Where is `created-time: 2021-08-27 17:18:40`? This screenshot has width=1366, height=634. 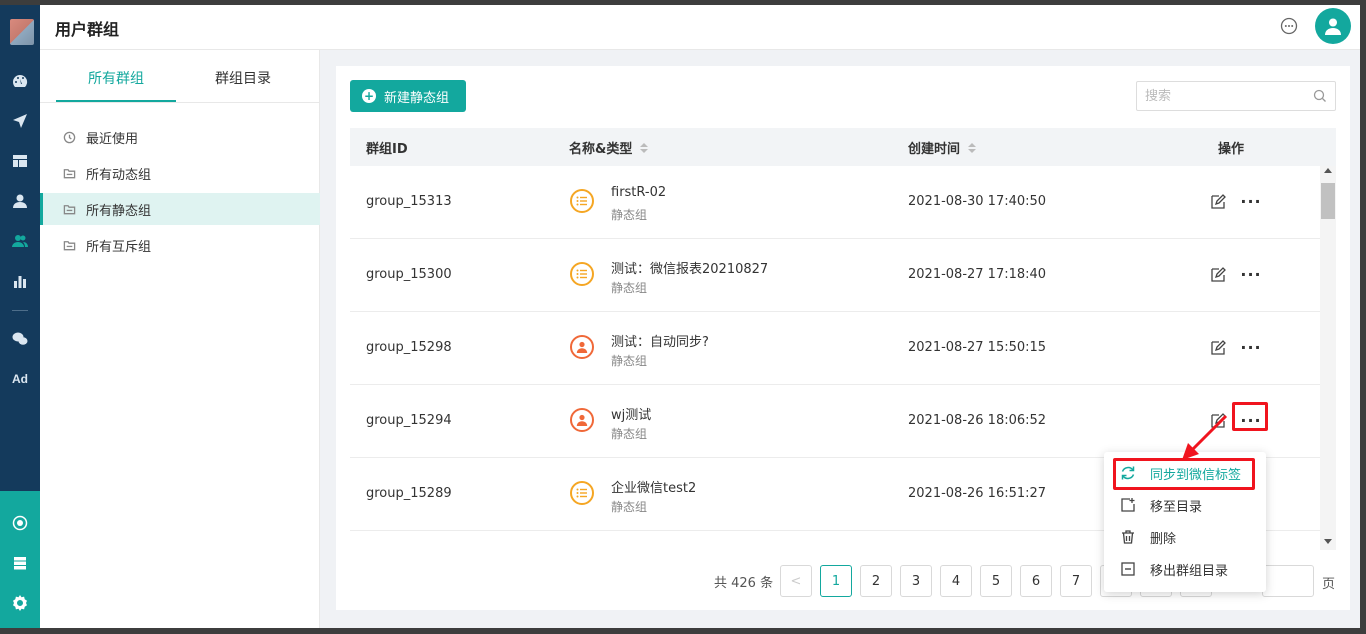
created-time: 2021-08-27 17:18:40 is located at coordinates (977, 274).